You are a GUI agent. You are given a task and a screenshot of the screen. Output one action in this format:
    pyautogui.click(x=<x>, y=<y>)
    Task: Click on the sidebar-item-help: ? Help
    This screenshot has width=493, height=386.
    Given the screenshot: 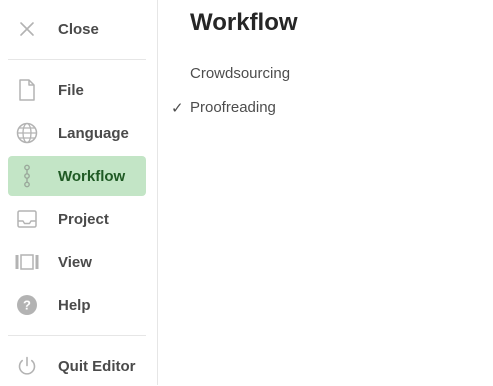 What is the action you would take?
    pyautogui.click(x=77, y=305)
    